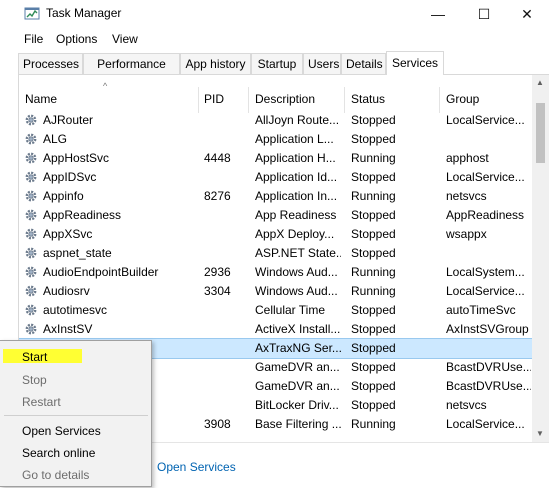 The image size is (549, 488). Describe the element at coordinates (368, 99) in the screenshot. I see `column-header-status: Status` at that location.